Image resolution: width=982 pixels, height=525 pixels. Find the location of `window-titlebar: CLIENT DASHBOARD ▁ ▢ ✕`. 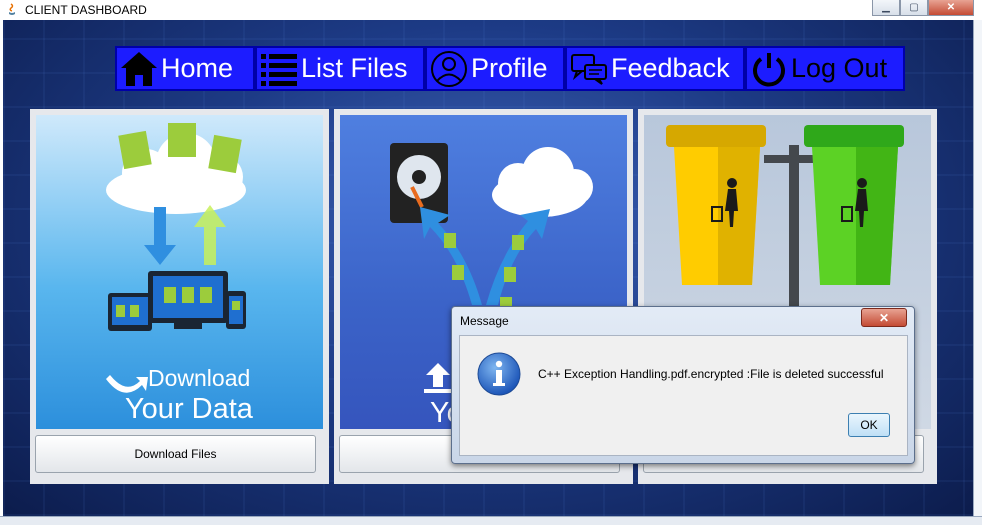

window-titlebar: CLIENT DASHBOARD ▁ ▢ ✕ is located at coordinates (491, 10).